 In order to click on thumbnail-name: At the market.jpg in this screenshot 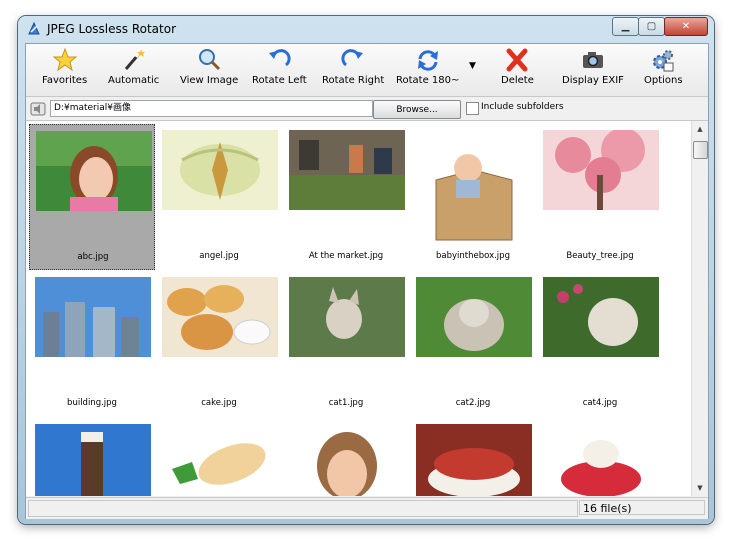, I will do `click(346, 256)`.